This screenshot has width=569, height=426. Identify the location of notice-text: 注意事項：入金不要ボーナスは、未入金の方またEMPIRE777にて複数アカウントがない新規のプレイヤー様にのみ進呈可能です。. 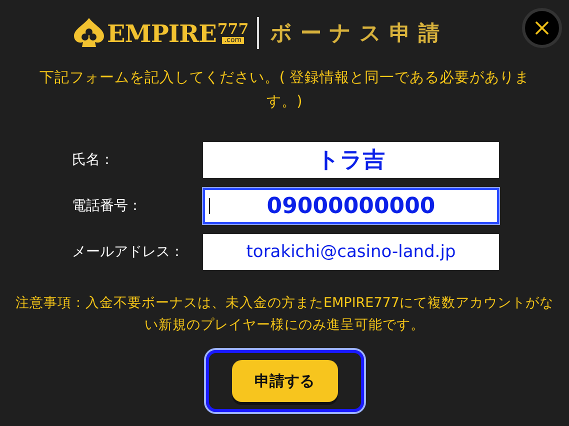
(284, 314).